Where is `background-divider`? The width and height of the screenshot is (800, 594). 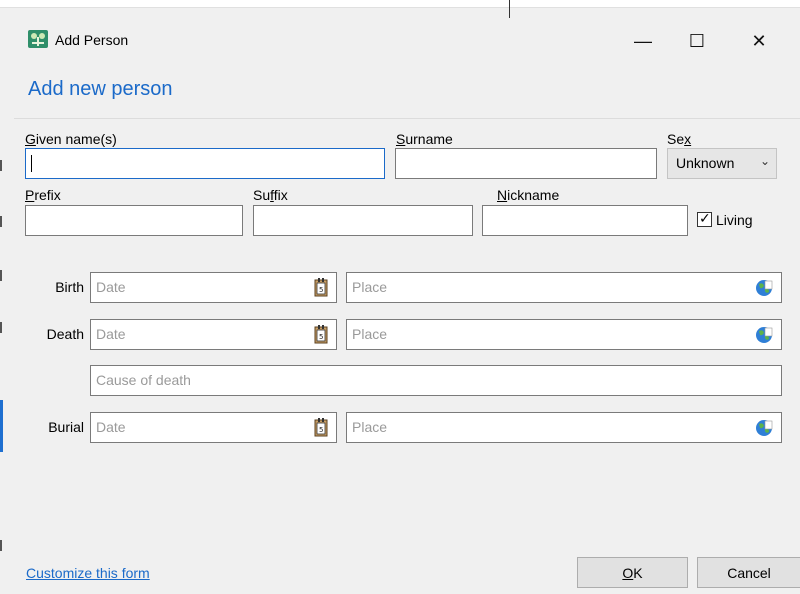 background-divider is located at coordinates (509, 9).